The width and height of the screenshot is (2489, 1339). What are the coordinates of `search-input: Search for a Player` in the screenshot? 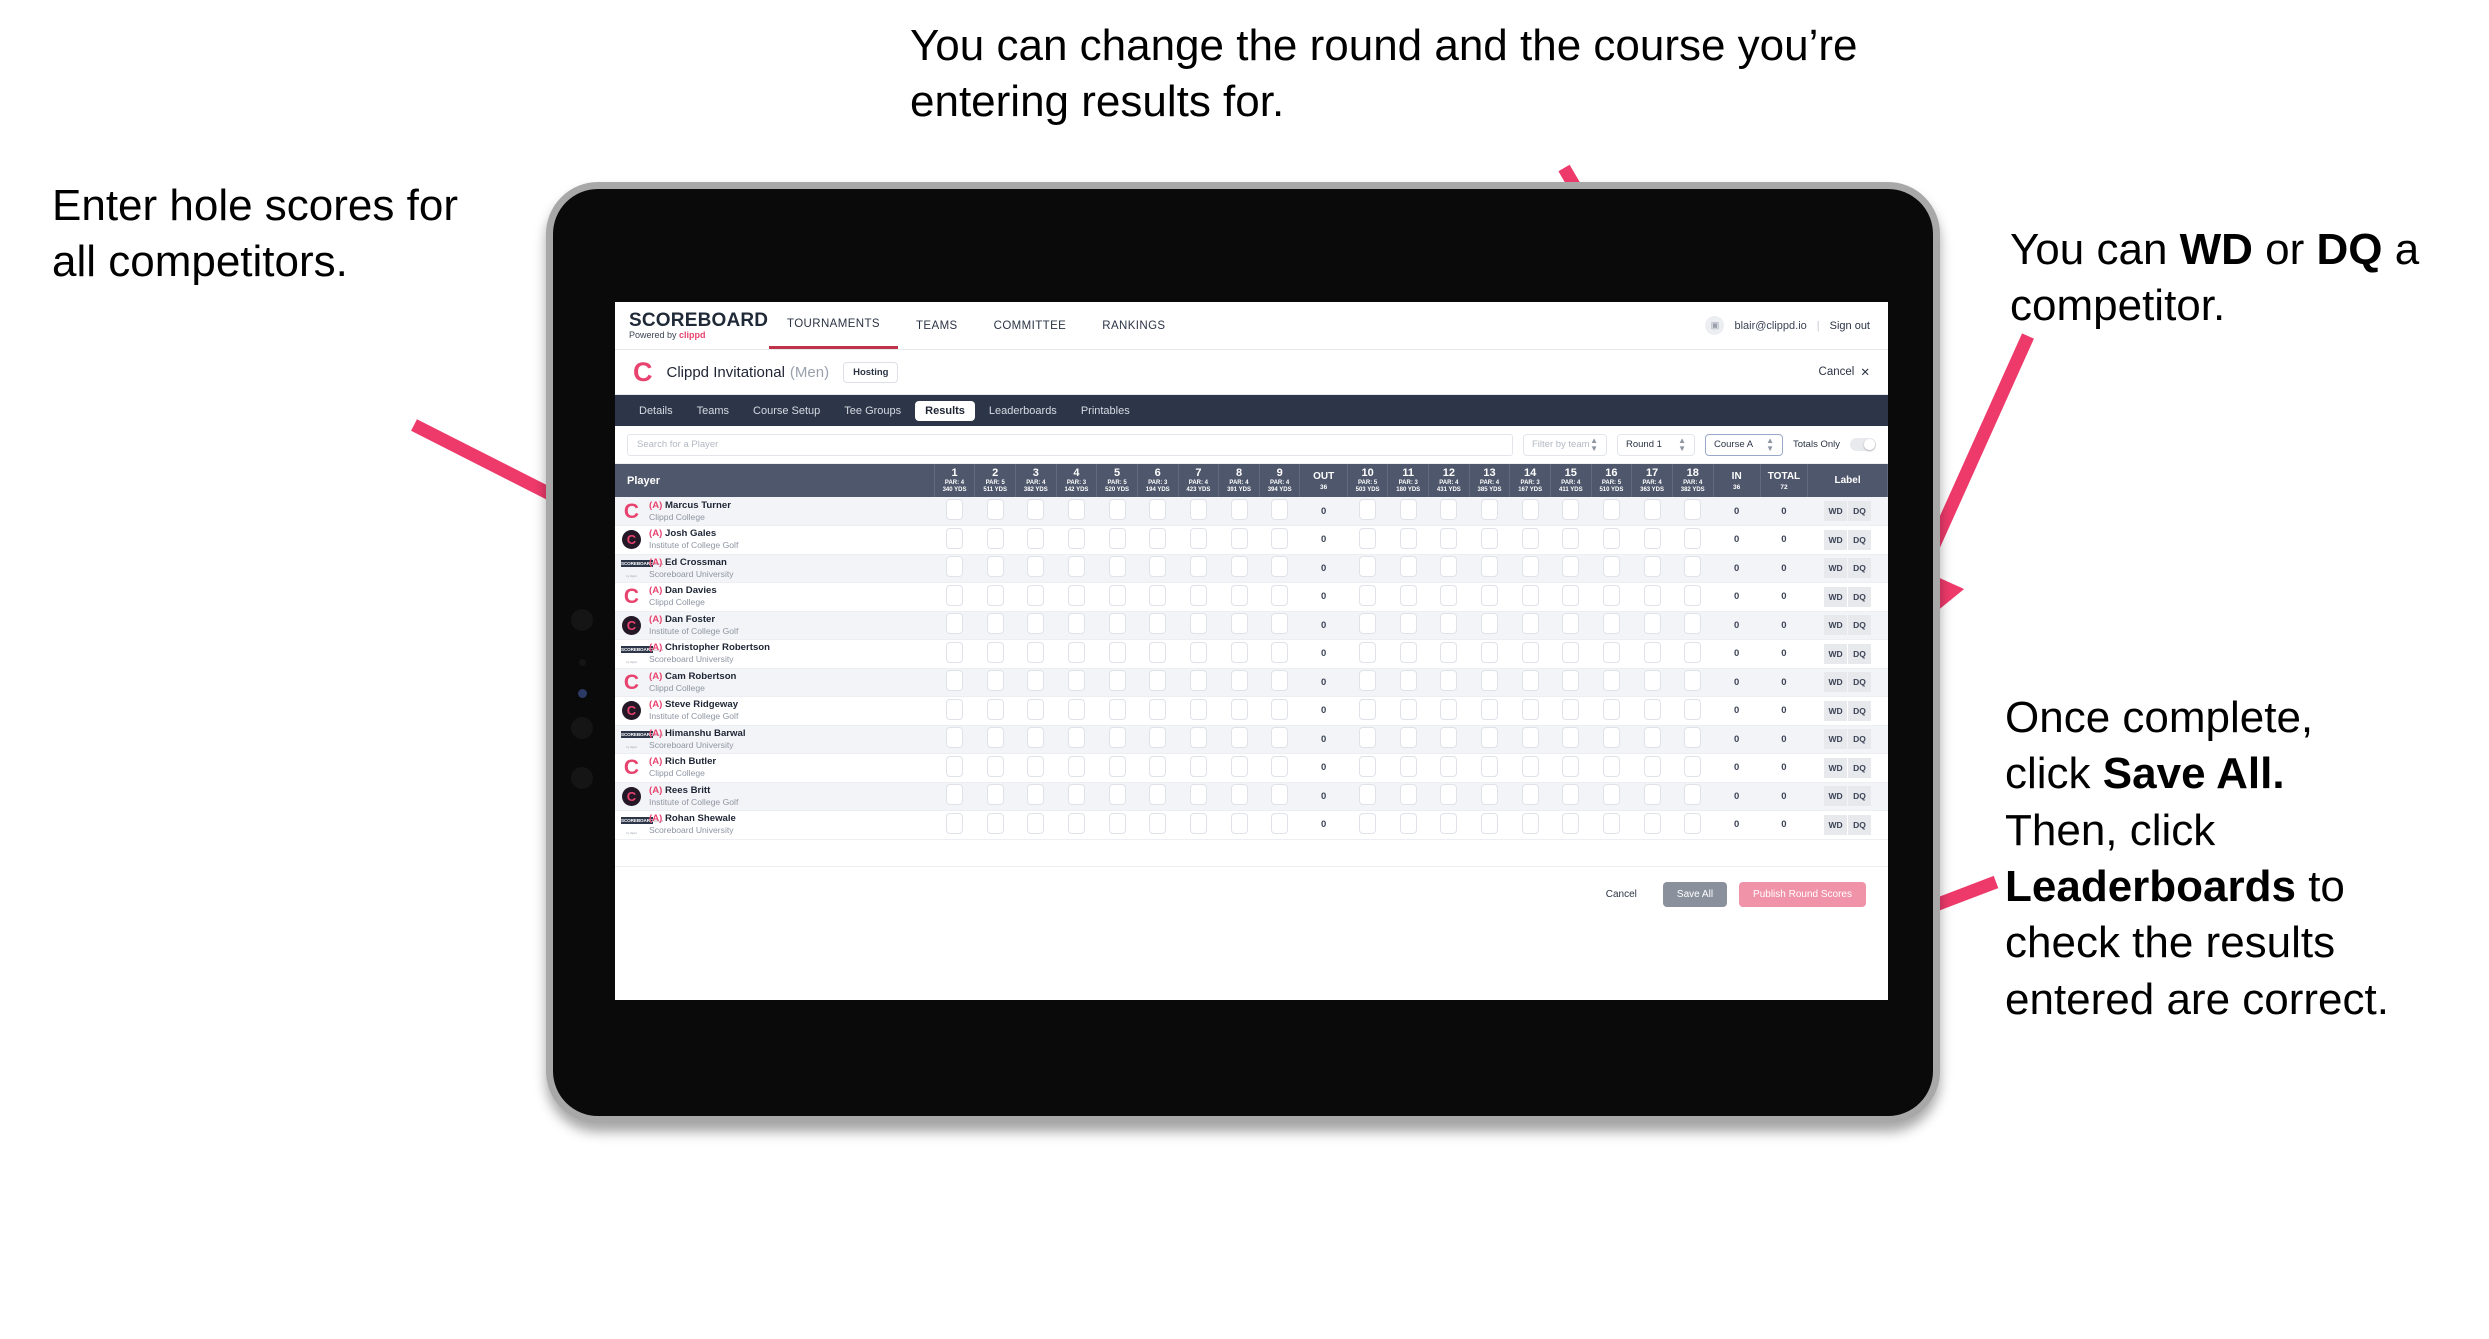 It's located at (1070, 444).